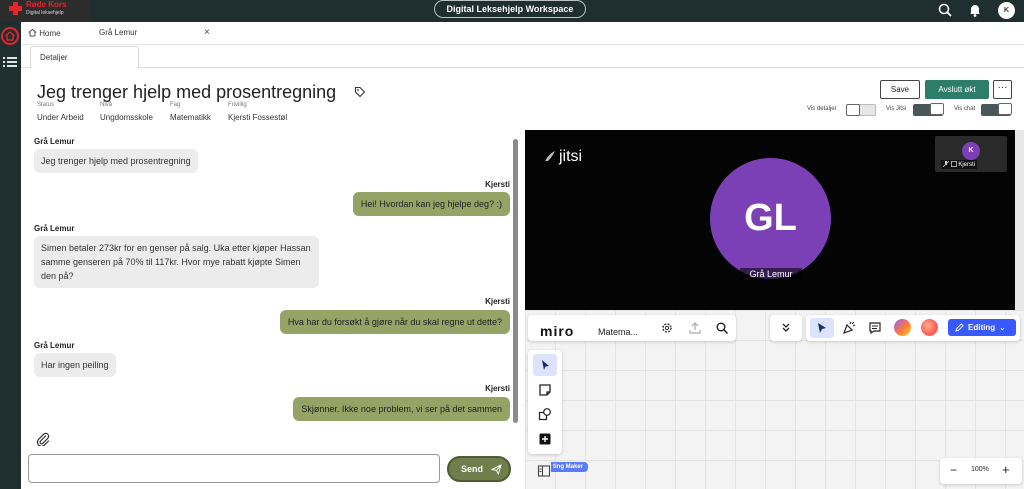  Describe the element at coordinates (258, 117) in the screenshot. I see `volunteer-value: Kjersti Fossestøl` at that location.